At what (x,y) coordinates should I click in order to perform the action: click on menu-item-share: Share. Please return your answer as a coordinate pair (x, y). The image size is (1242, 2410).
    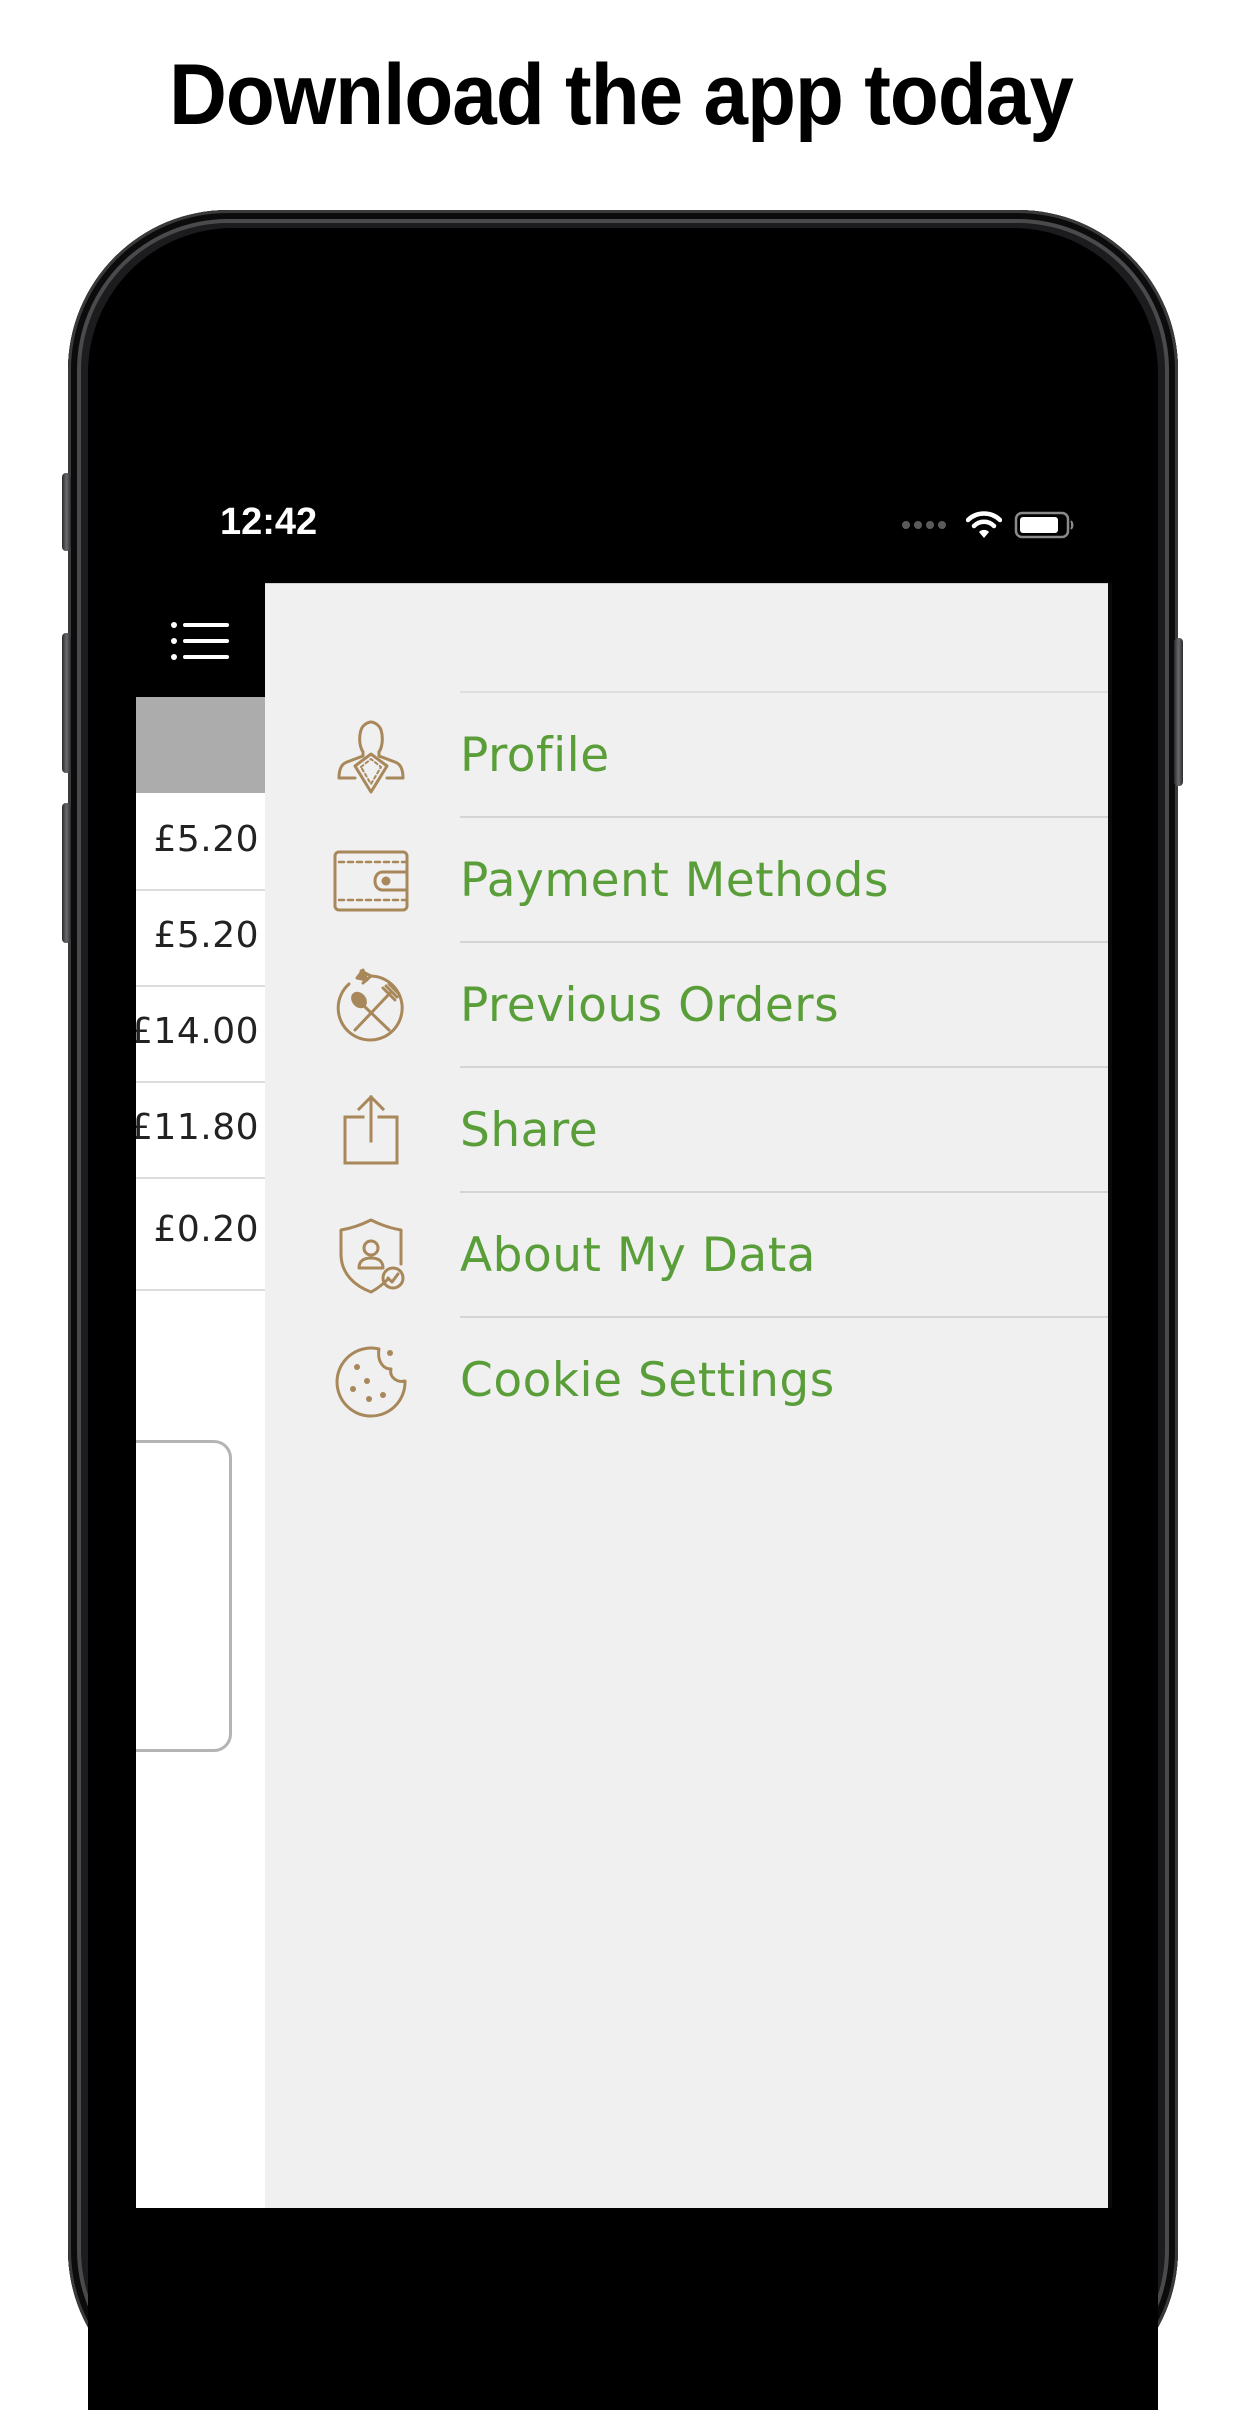
    Looking at the image, I should click on (686, 1130).